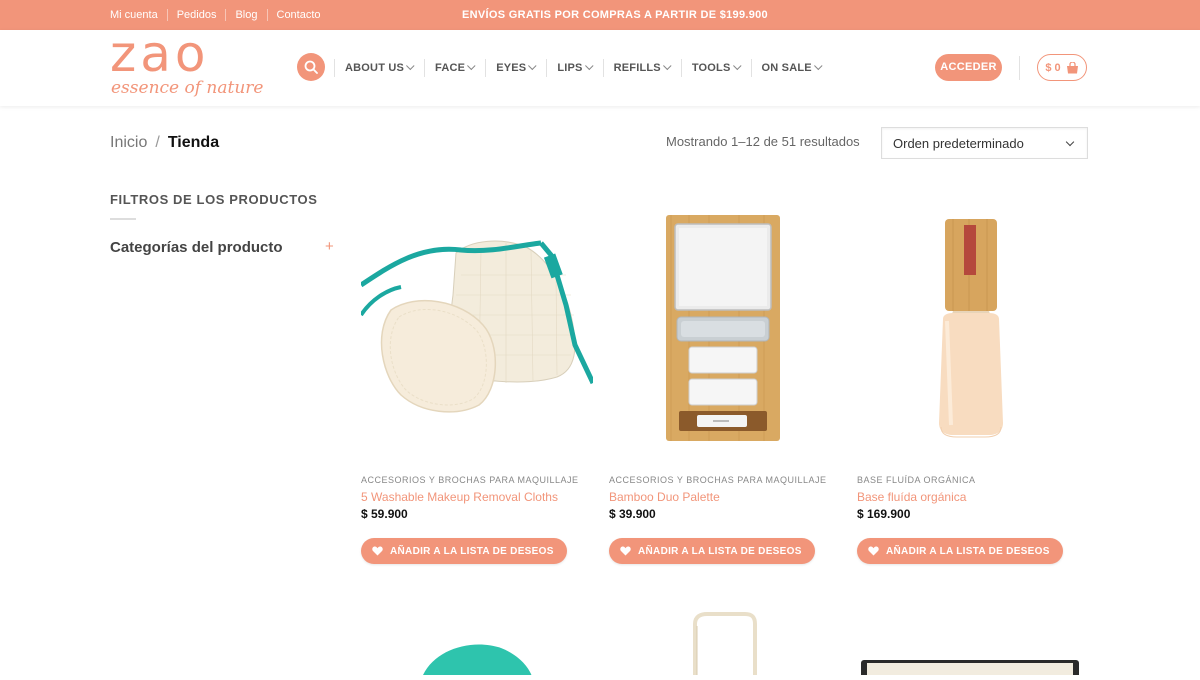  I want to click on breadcrumb-home: Inicio, so click(128, 142).